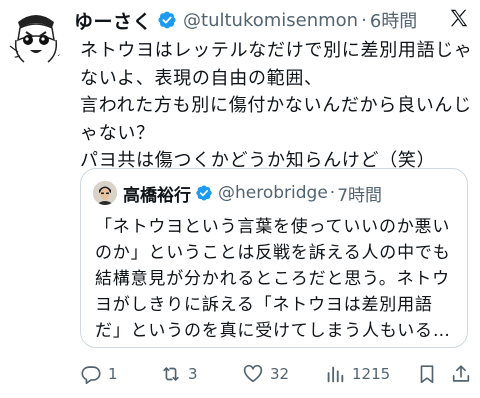  Describe the element at coordinates (280, 374) in the screenshot. I see `like-count: 32` at that location.